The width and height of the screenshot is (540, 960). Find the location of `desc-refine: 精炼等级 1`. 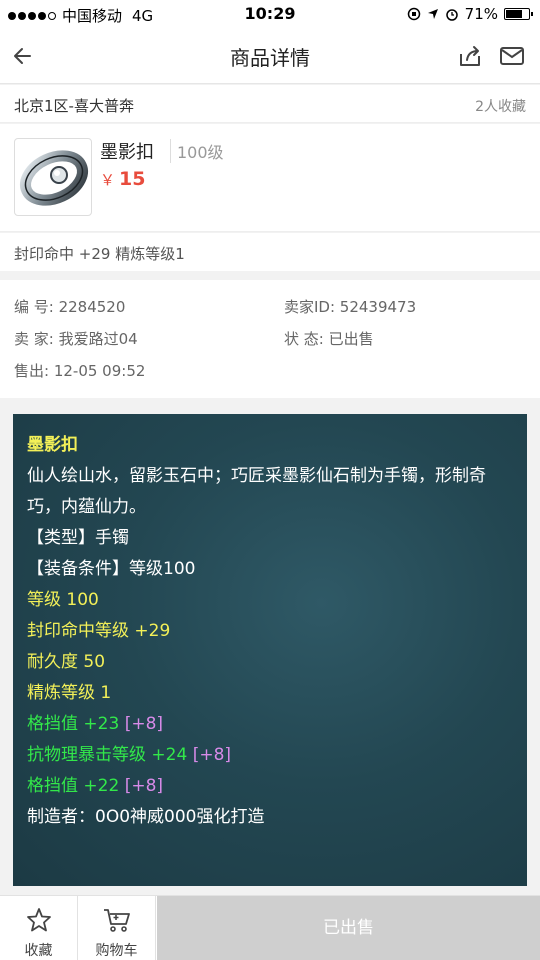

desc-refine: 精炼等级 1 is located at coordinates (69, 693).